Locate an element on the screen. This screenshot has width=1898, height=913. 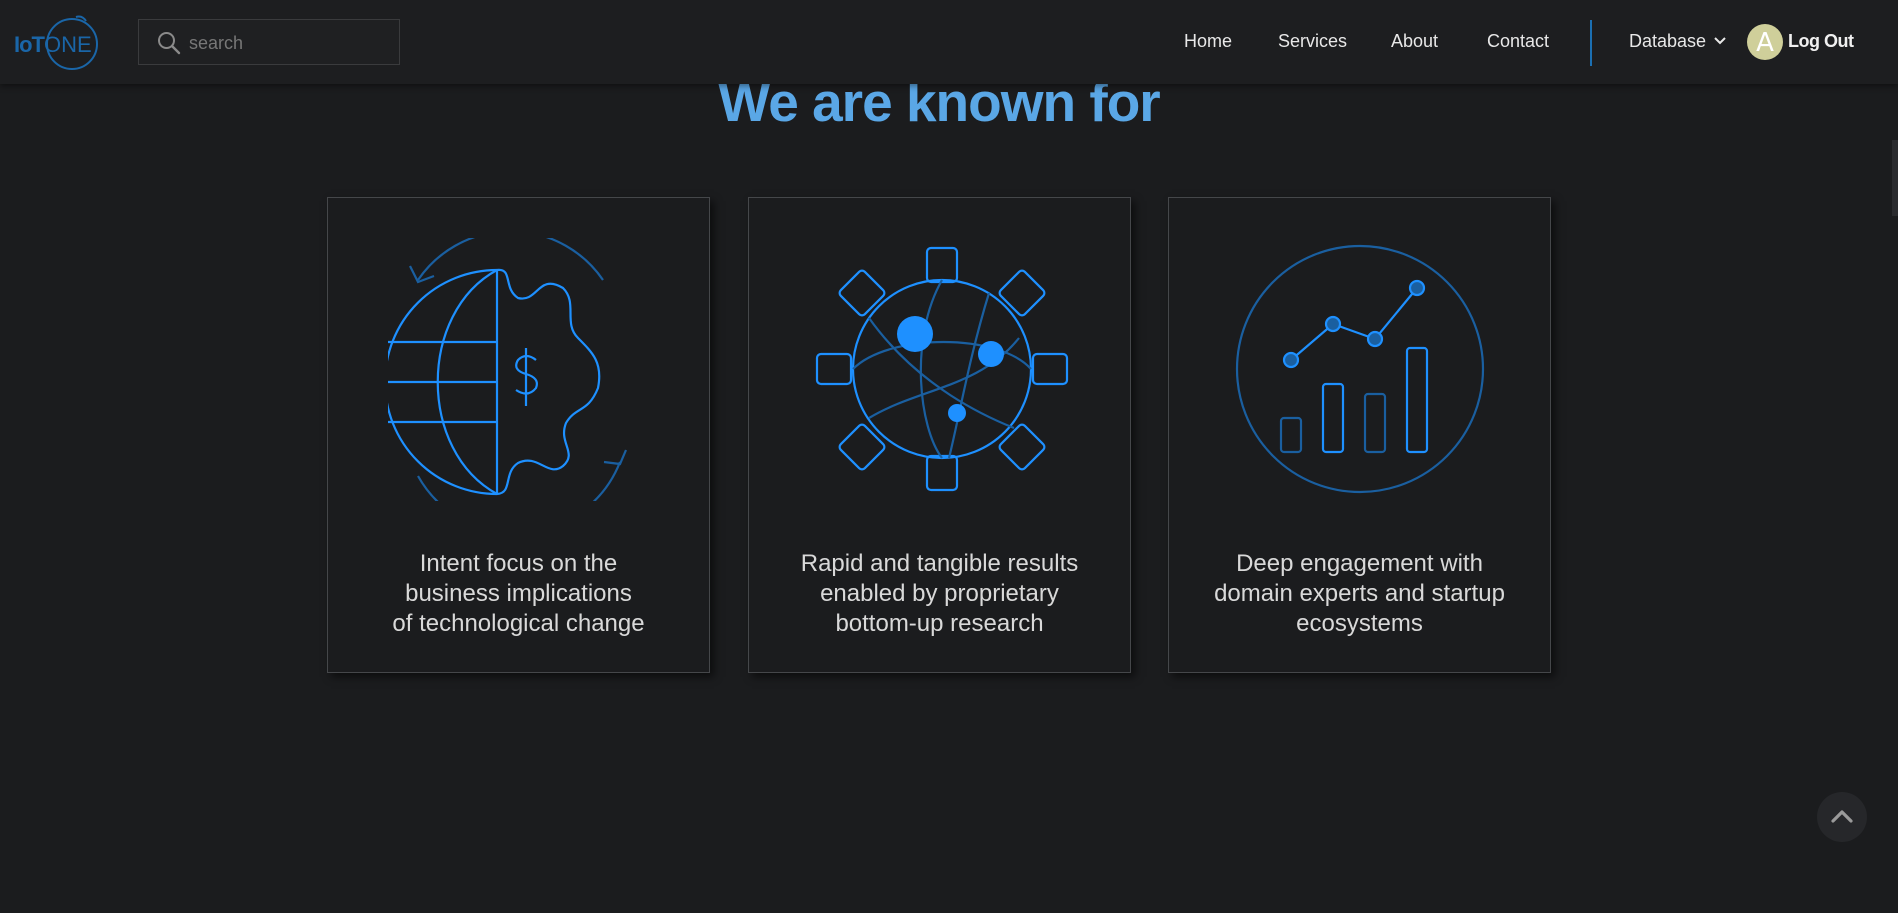
nav-divider is located at coordinates (1591, 43).